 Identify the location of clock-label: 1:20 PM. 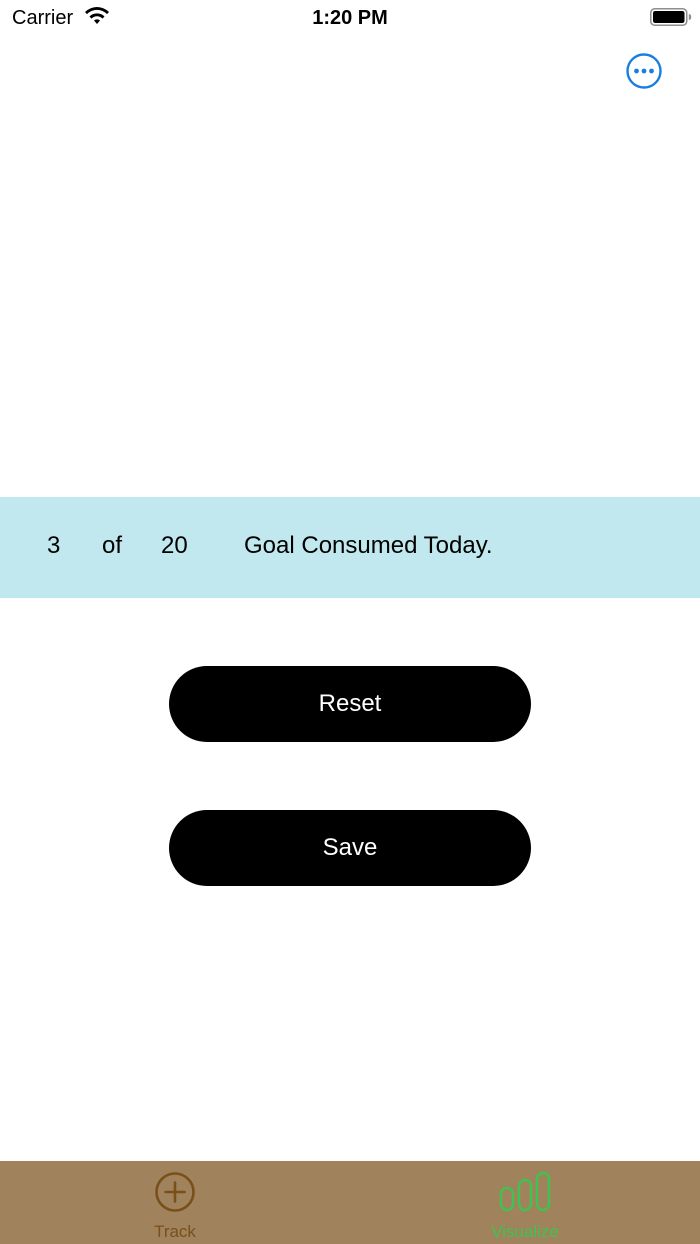
(350, 18).